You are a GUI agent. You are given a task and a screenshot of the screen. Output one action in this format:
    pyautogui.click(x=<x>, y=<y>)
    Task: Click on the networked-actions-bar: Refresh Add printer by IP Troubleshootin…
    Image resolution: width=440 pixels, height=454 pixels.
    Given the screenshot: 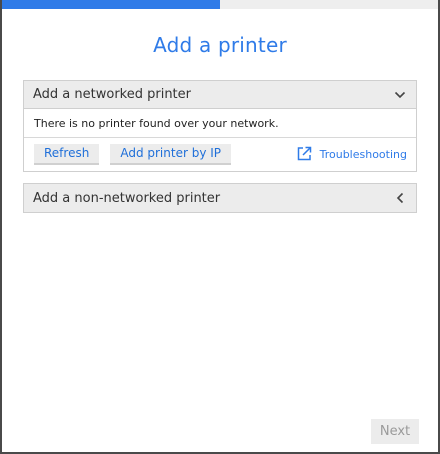 What is the action you would take?
    pyautogui.click(x=220, y=154)
    